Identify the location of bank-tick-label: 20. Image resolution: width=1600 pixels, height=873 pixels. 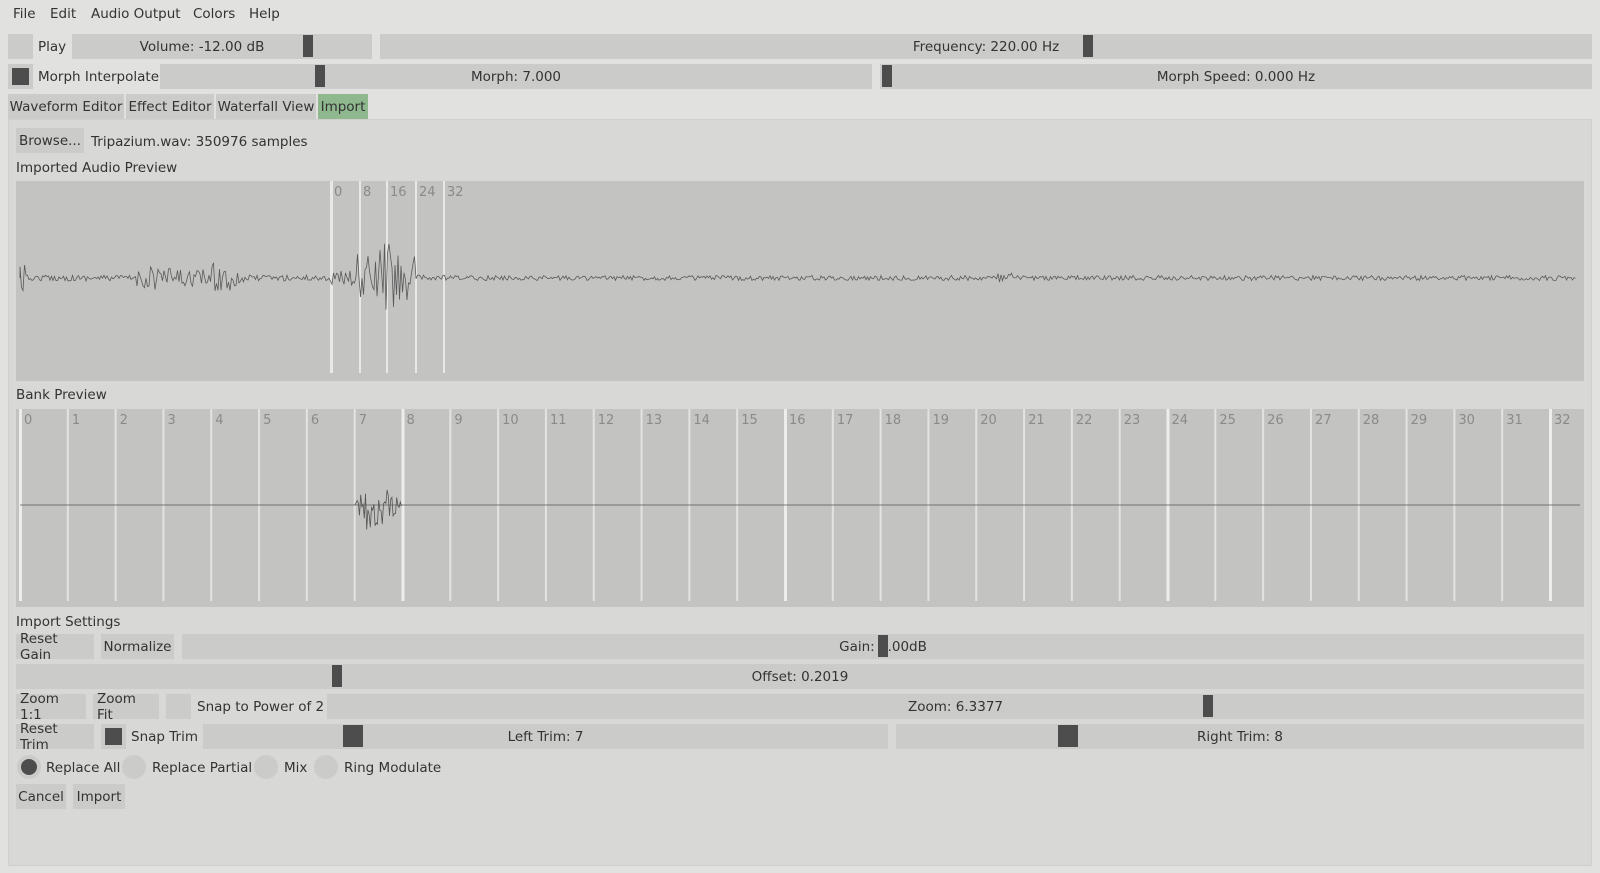
(988, 420).